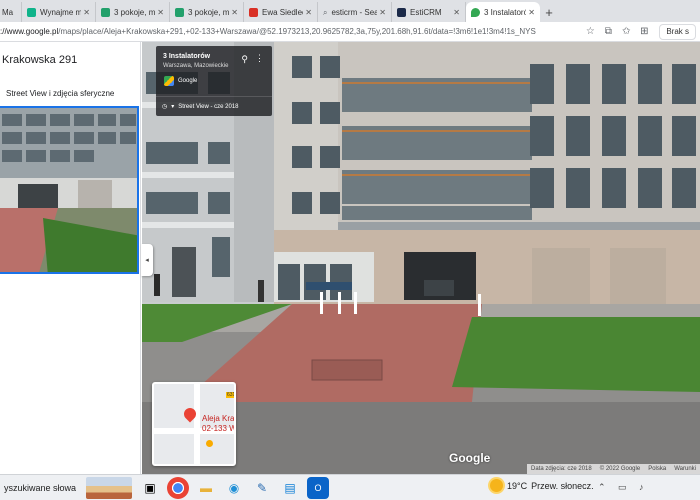 The width and height of the screenshot is (700, 500). What do you see at coordinates (206, 488) in the screenshot?
I see `file-explorer-icon: ▬` at bounding box center [206, 488].